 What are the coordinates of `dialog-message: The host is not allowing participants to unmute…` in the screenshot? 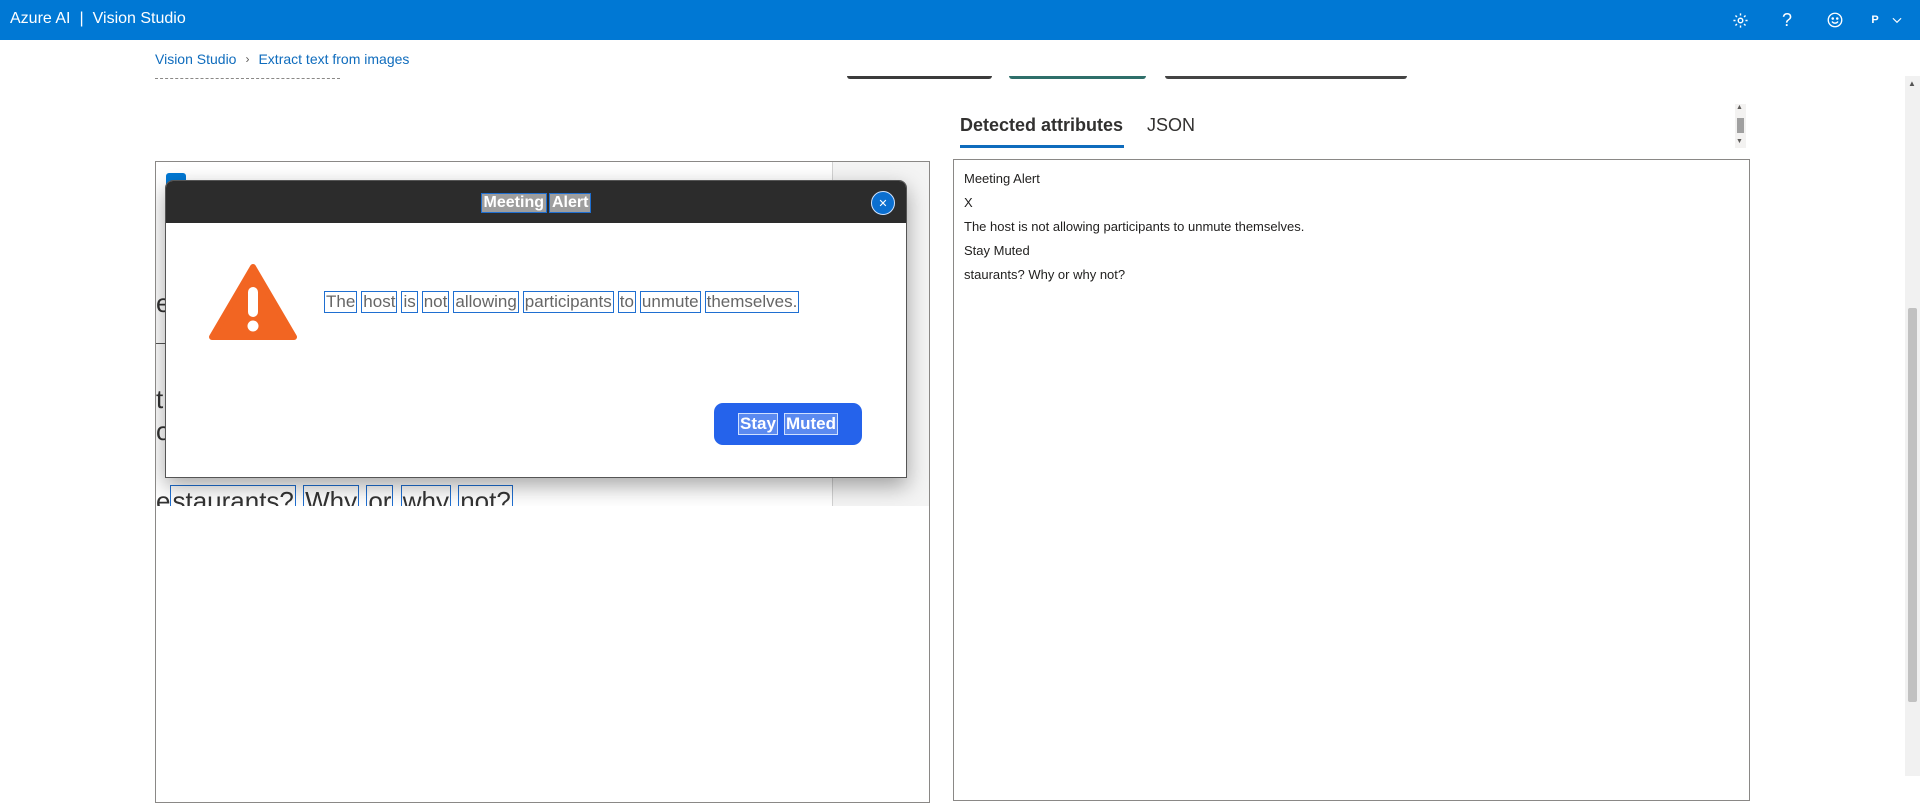 It's located at (563, 302).